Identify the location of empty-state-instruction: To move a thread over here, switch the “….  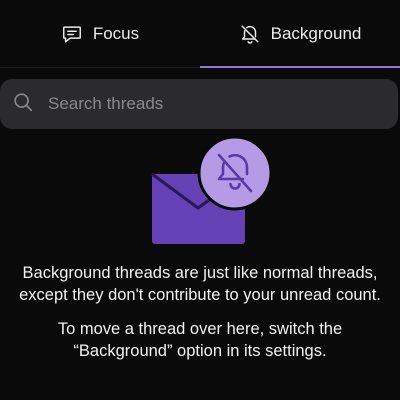
(200, 340).